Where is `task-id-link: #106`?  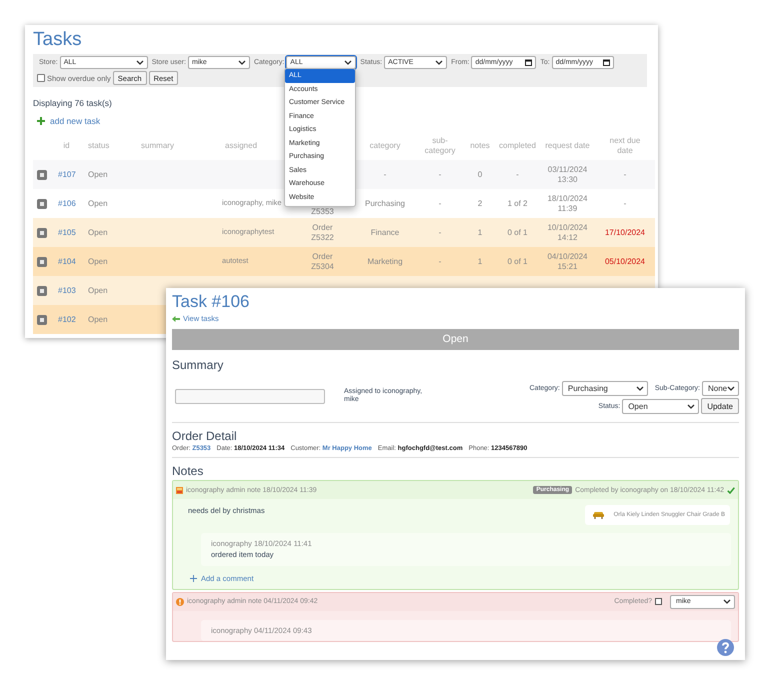
task-id-link: #106 is located at coordinates (67, 203).